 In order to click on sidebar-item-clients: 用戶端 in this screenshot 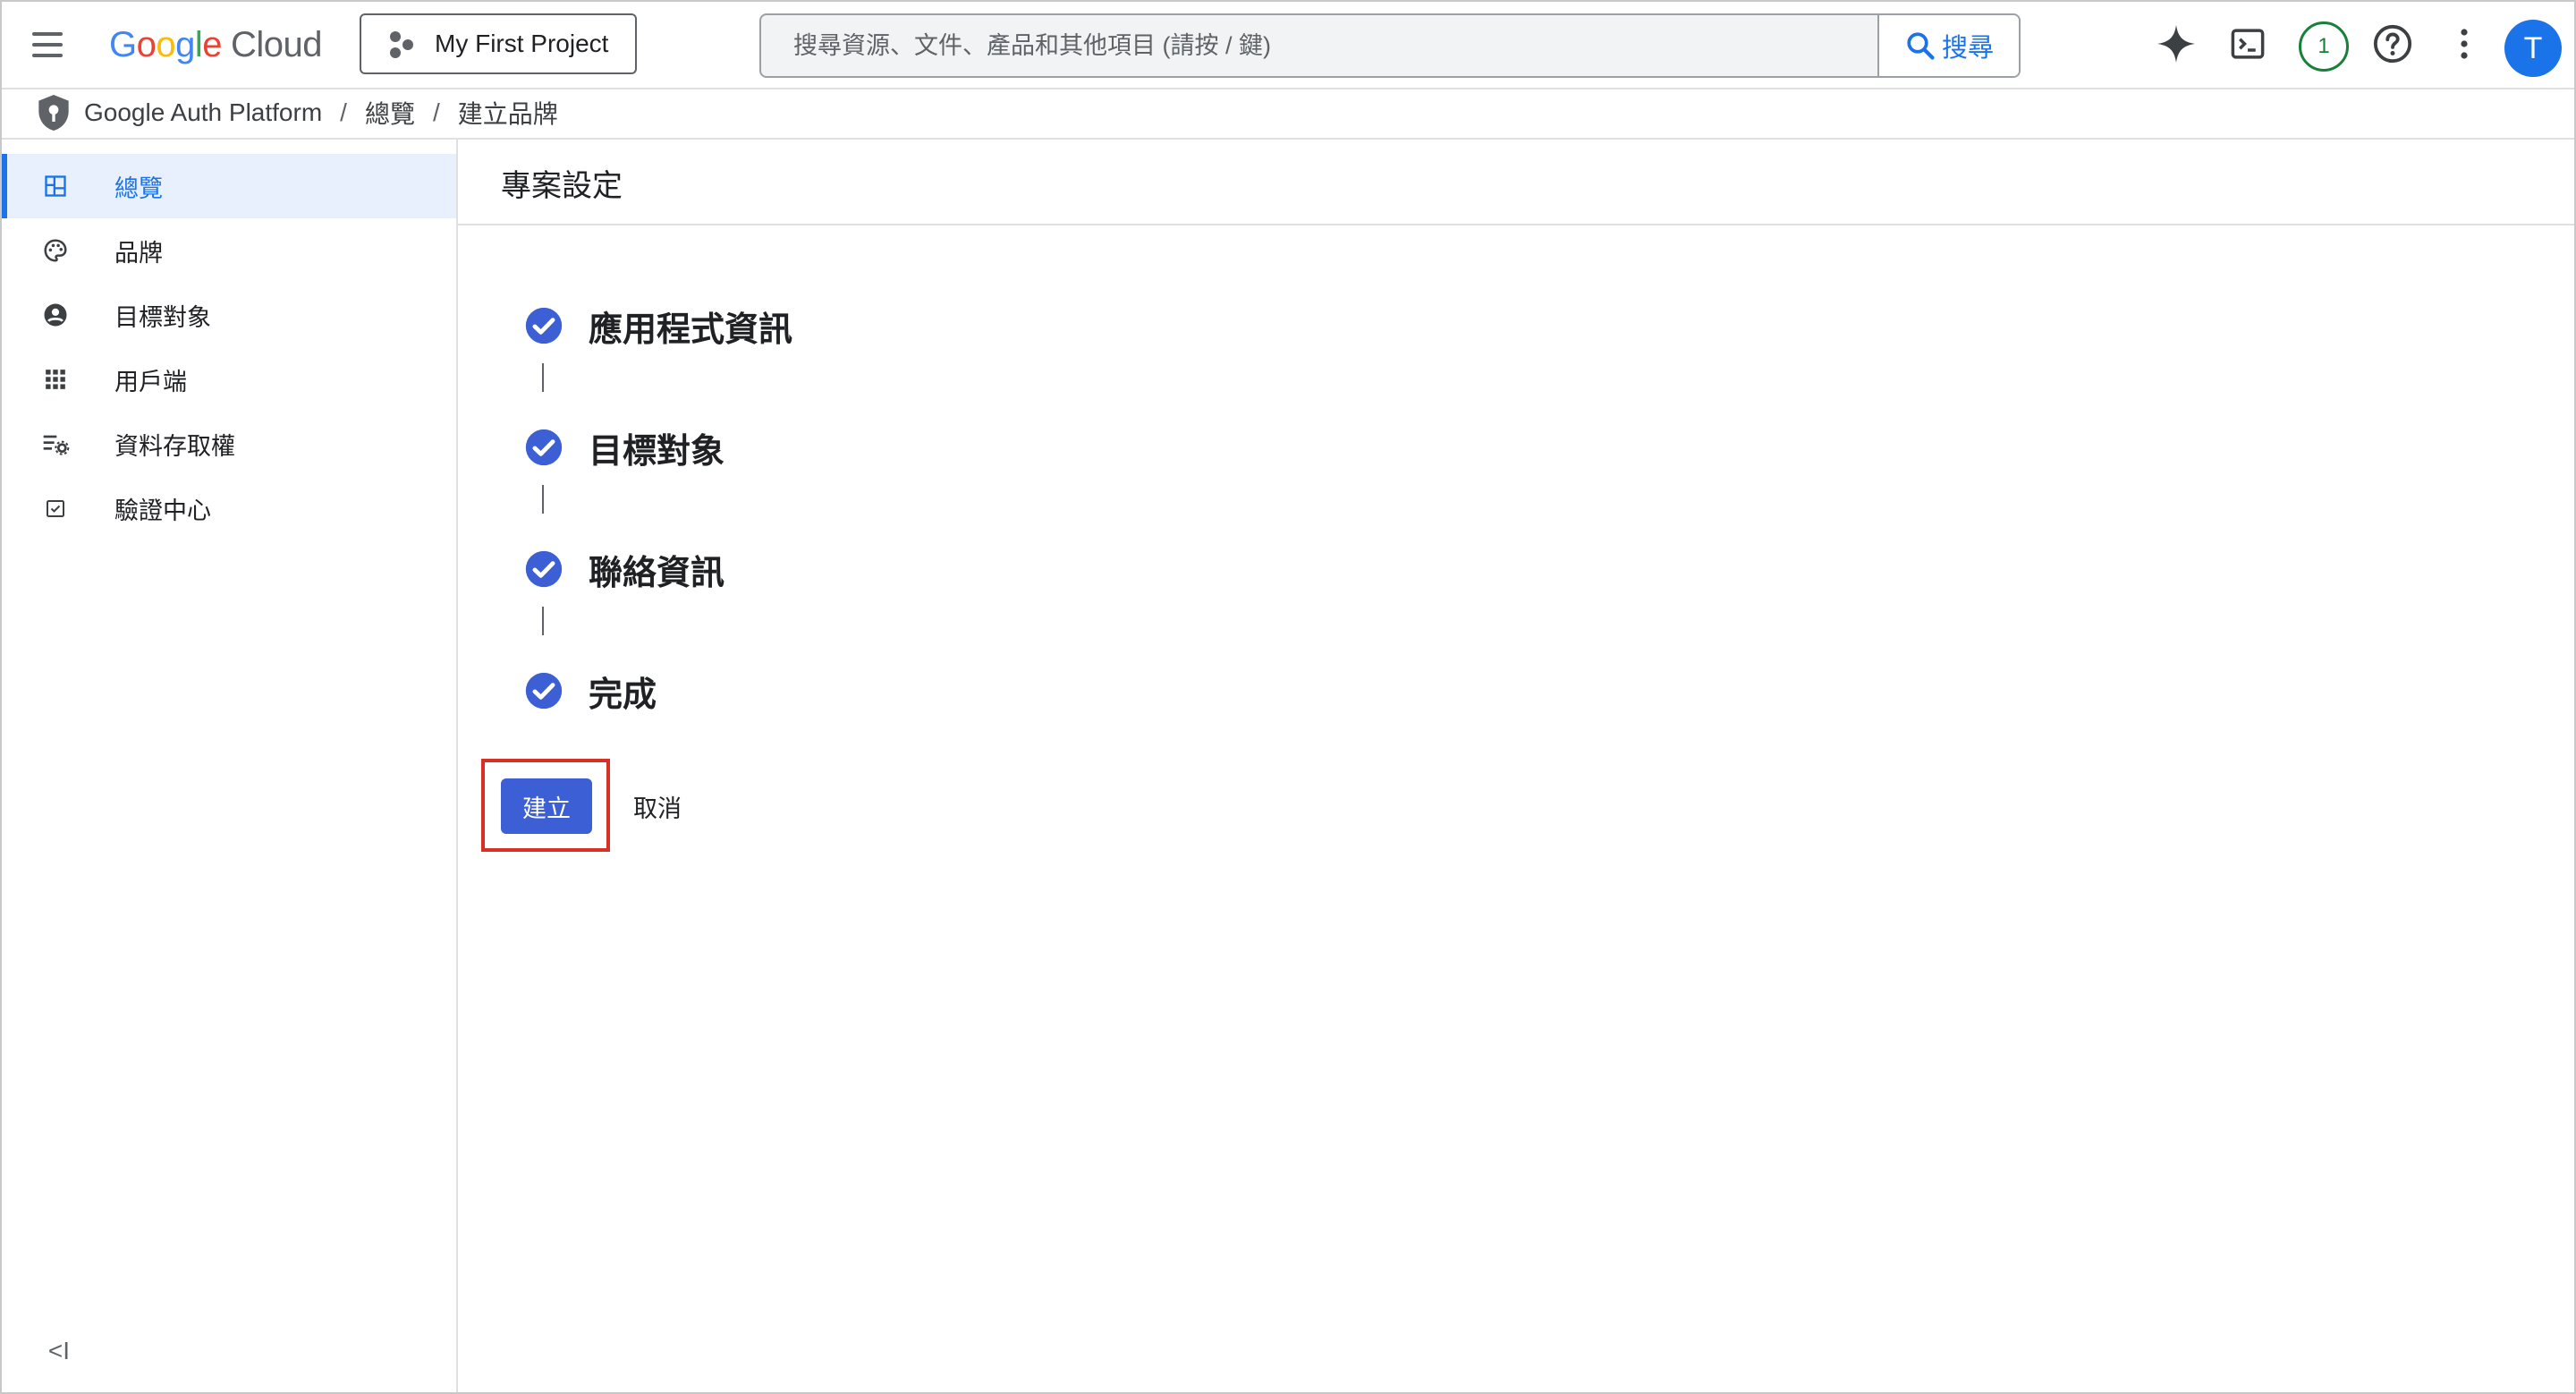, I will do `click(229, 380)`.